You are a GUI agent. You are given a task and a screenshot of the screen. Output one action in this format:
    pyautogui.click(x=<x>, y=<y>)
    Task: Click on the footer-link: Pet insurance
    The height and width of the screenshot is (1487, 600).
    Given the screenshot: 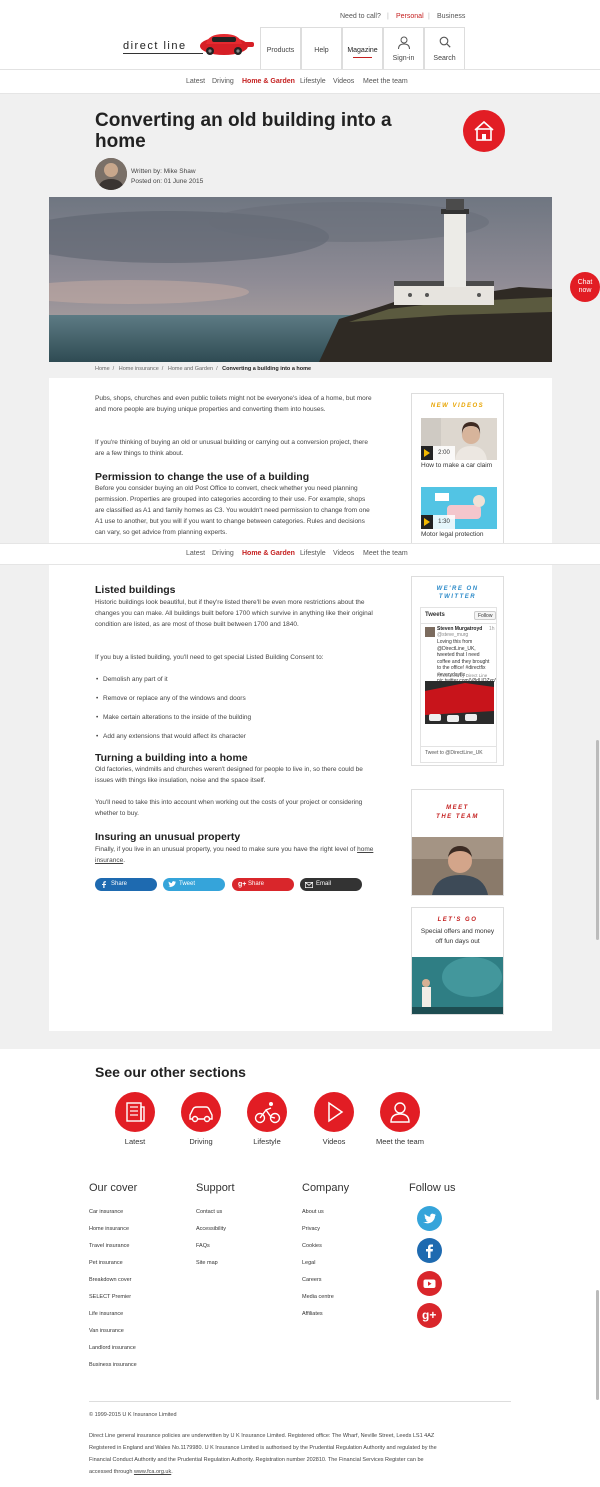 What is the action you would take?
    pyautogui.click(x=106, y=1263)
    